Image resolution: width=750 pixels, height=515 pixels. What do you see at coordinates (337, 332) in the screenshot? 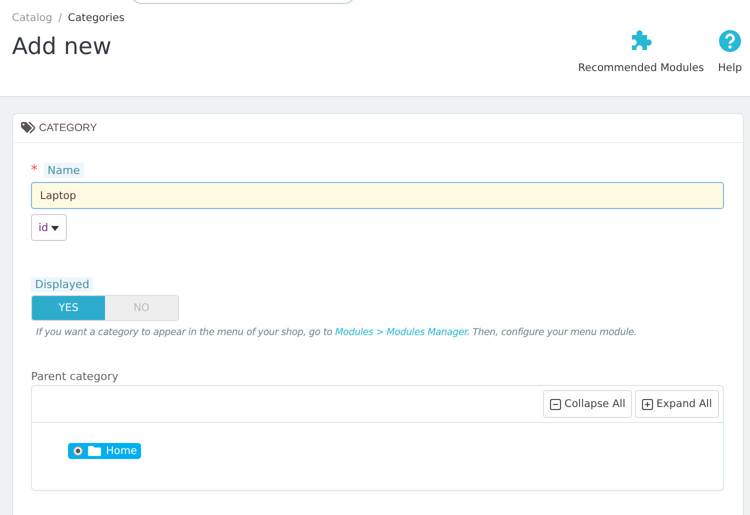
I see `help-text: If you want a category to appear in the menu of your shop, go to Modules > Modules Manager. Then, configure your menu module.` at bounding box center [337, 332].